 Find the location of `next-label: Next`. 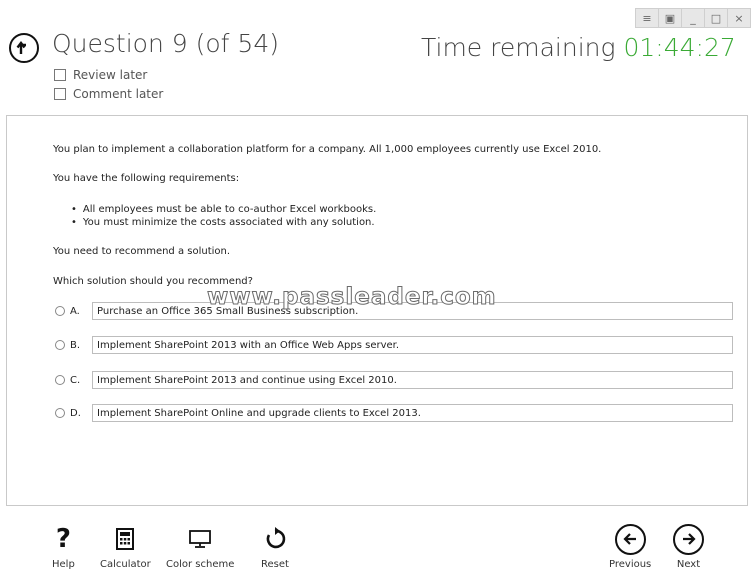

next-label: Next is located at coordinates (688, 564).